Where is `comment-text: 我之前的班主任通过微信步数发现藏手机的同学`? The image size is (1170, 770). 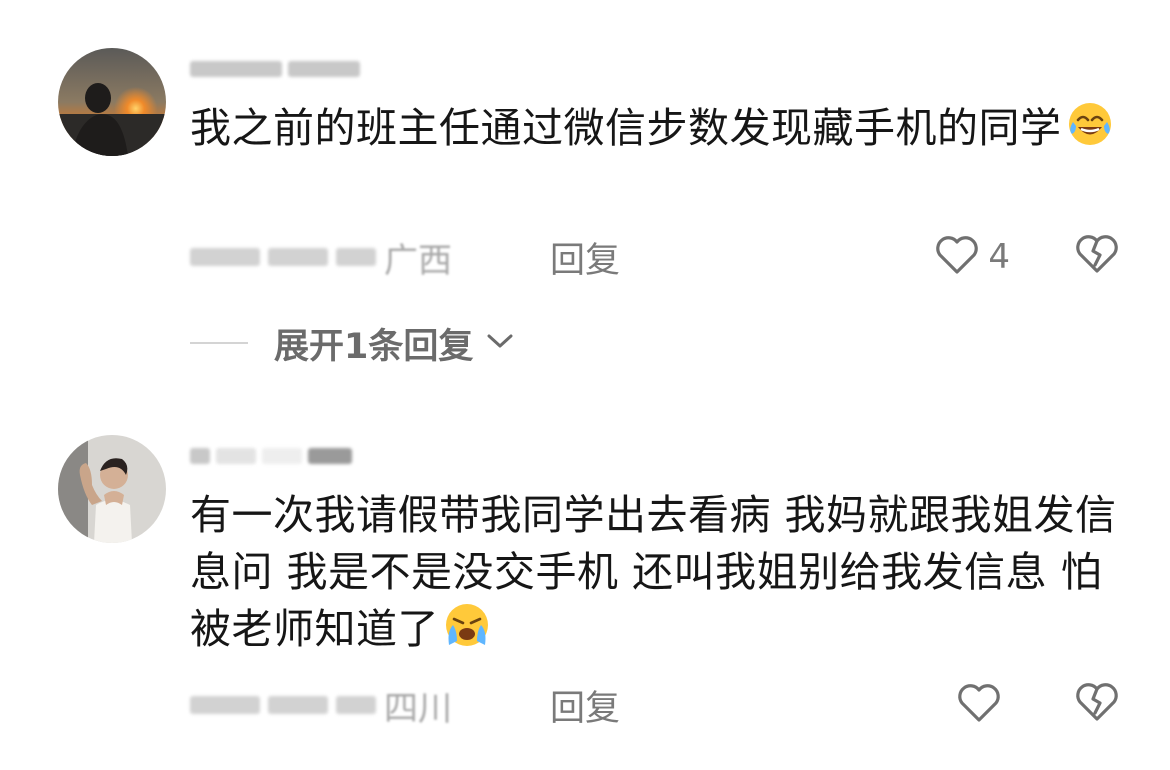
comment-text: 我之前的班主任通过微信步数发现藏手机的同学 is located at coordinates (655, 131).